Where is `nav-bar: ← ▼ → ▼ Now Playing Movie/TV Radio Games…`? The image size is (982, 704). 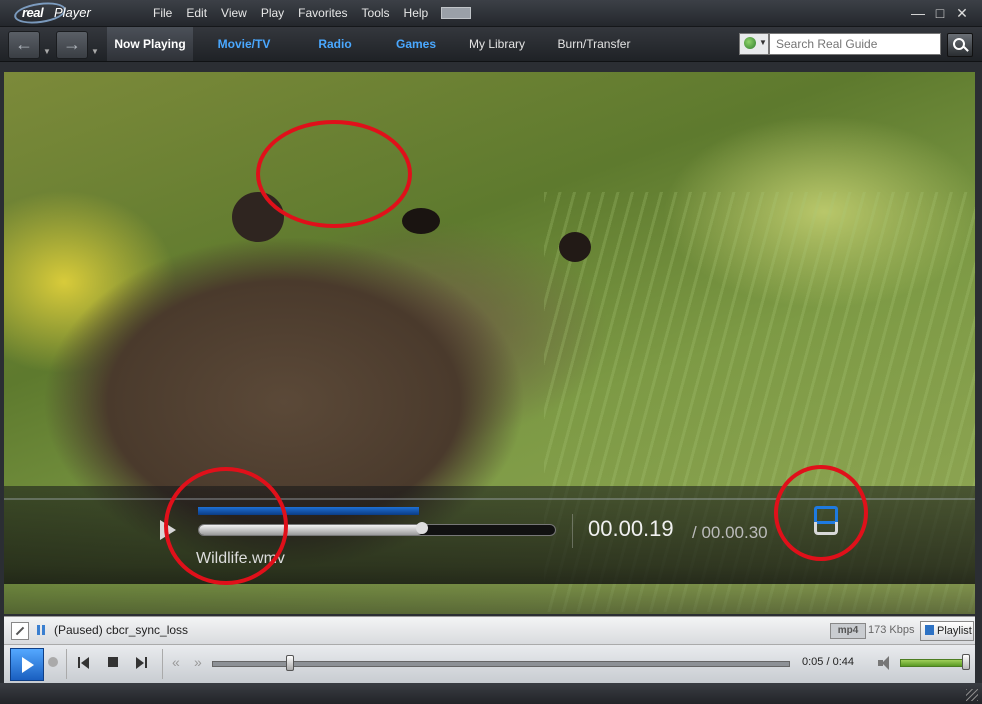 nav-bar: ← ▼ → ▼ Now Playing Movie/TV Radio Games… is located at coordinates (491, 44).